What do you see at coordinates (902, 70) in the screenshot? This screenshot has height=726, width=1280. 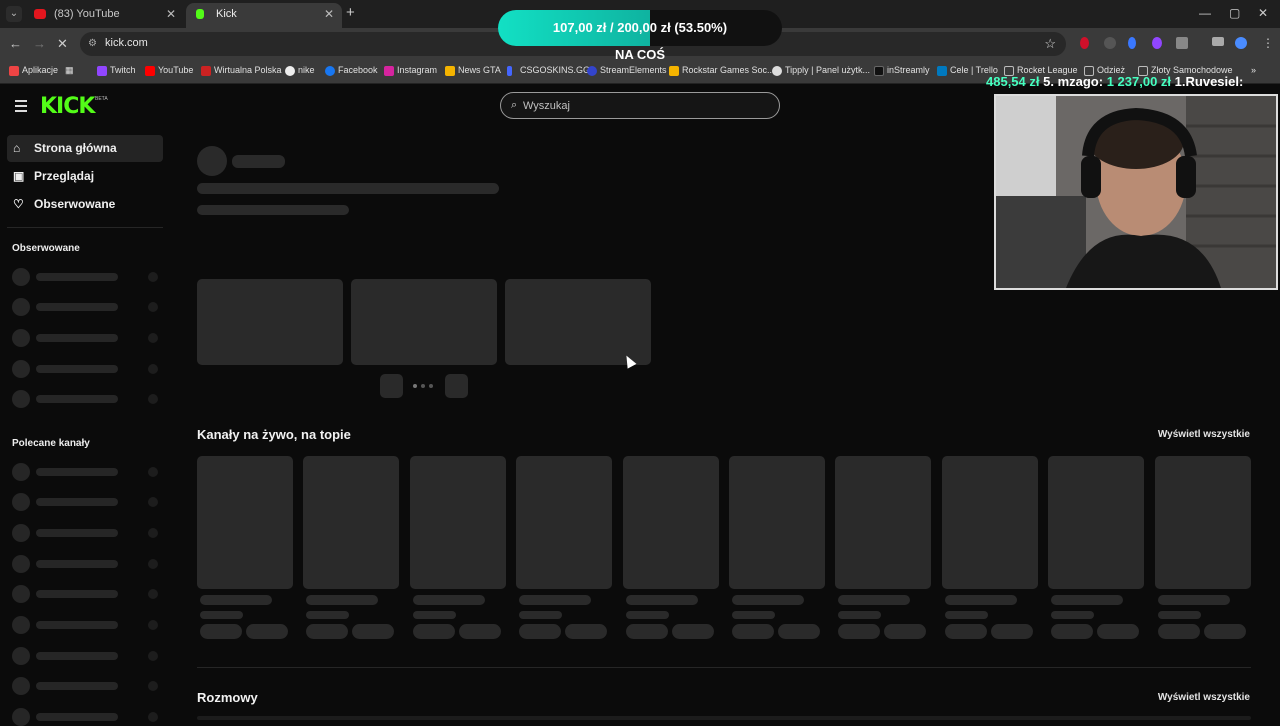 I see `bookmark-item: inStreamly` at bounding box center [902, 70].